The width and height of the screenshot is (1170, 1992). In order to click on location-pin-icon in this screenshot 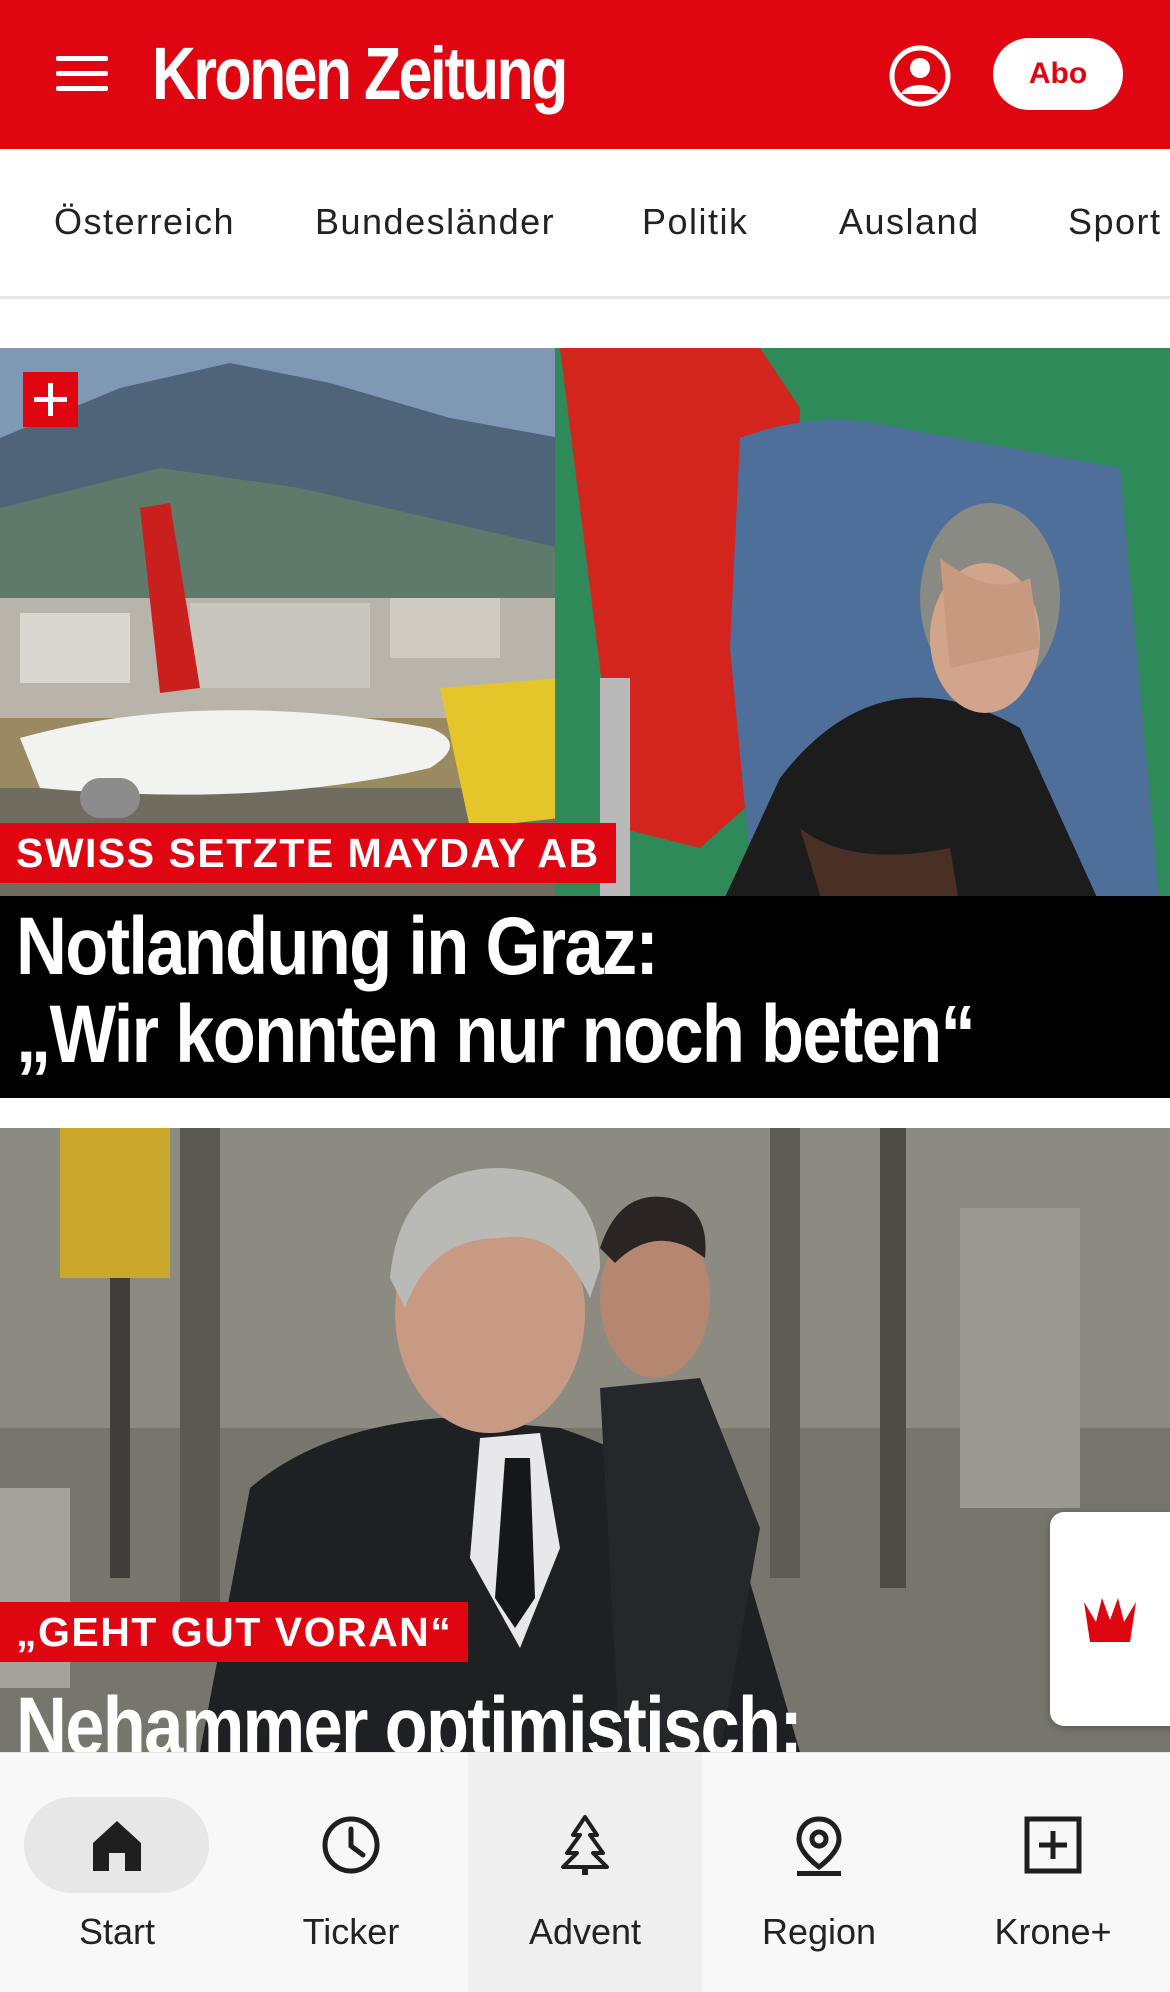, I will do `click(819, 1846)`.